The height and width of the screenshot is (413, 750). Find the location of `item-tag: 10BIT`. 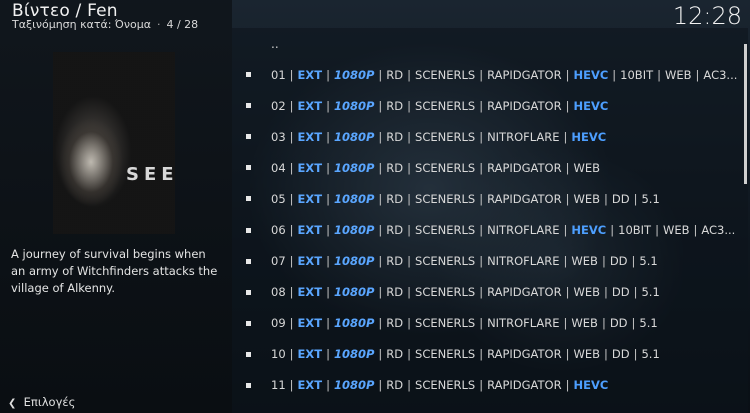

item-tag: 10BIT is located at coordinates (637, 74).